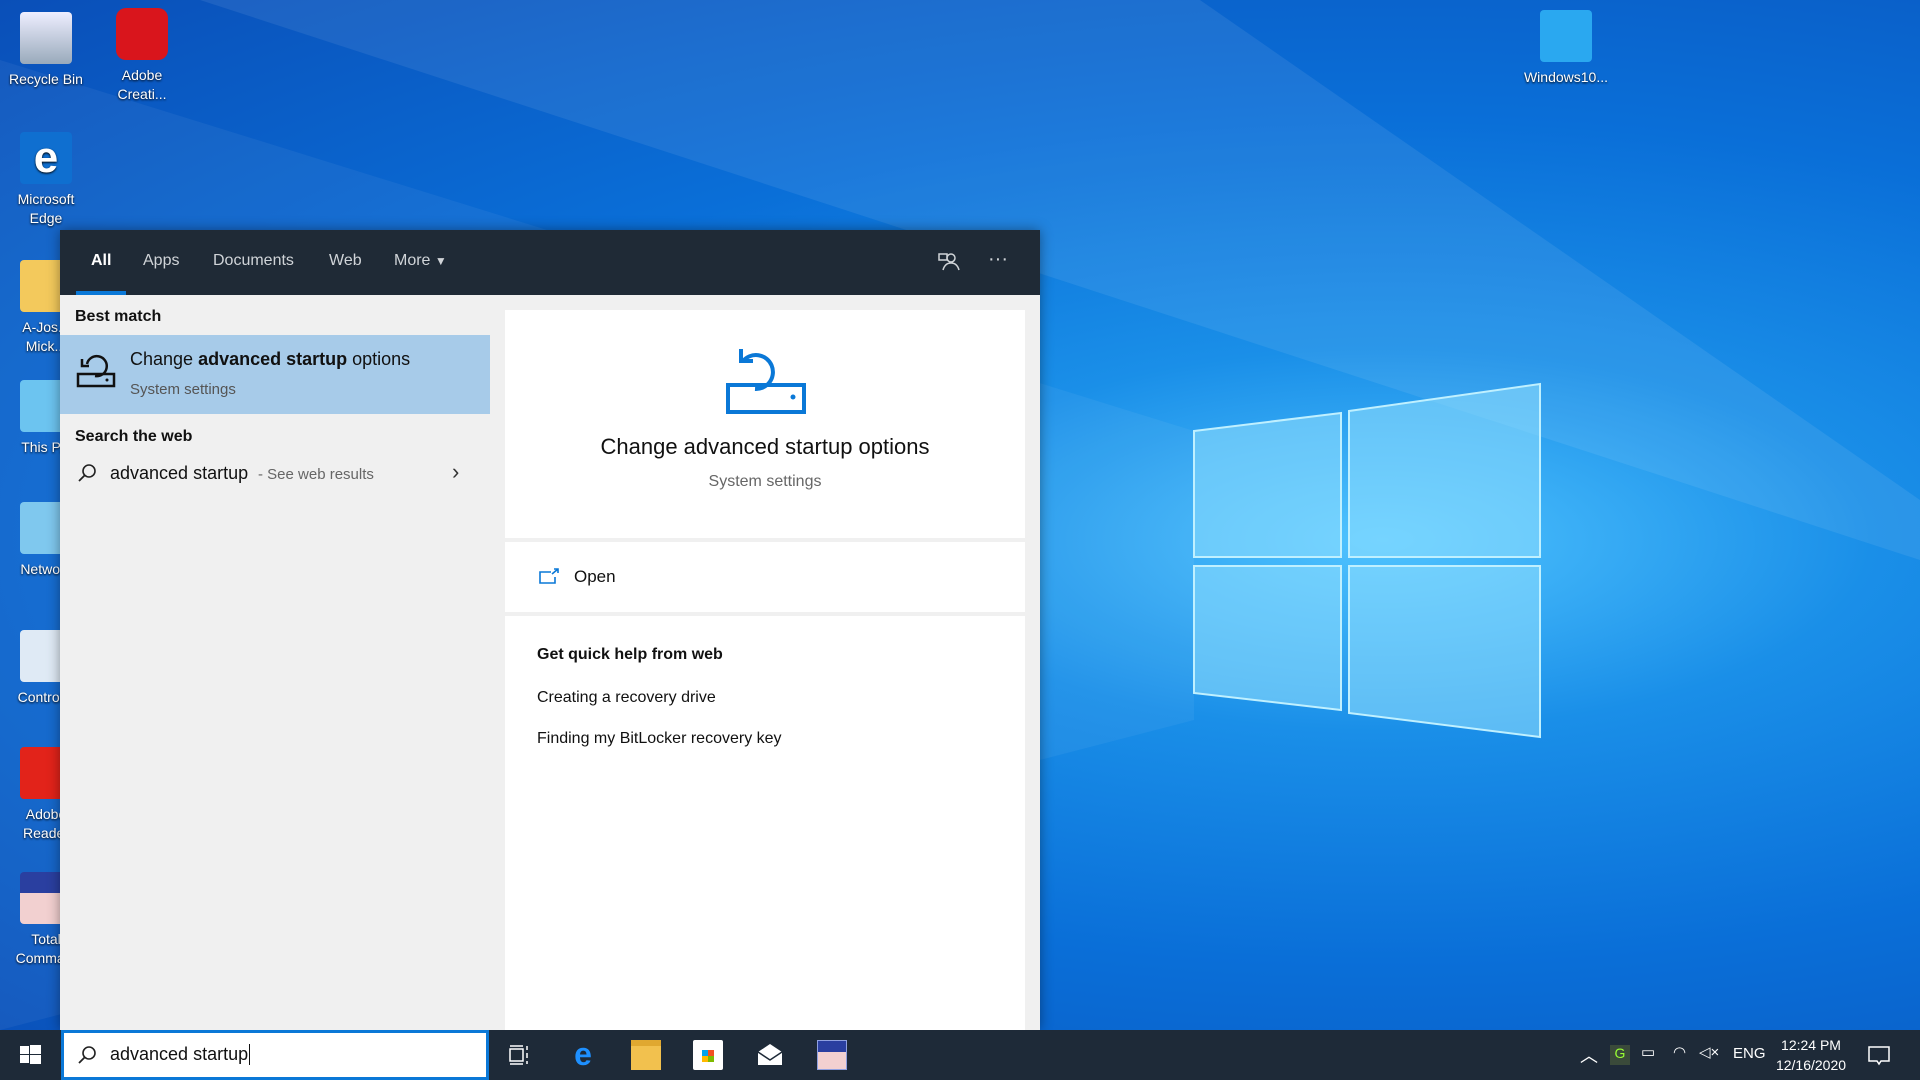  I want to click on desktop-icon-edge: e Microsoft Edge, so click(46, 180).